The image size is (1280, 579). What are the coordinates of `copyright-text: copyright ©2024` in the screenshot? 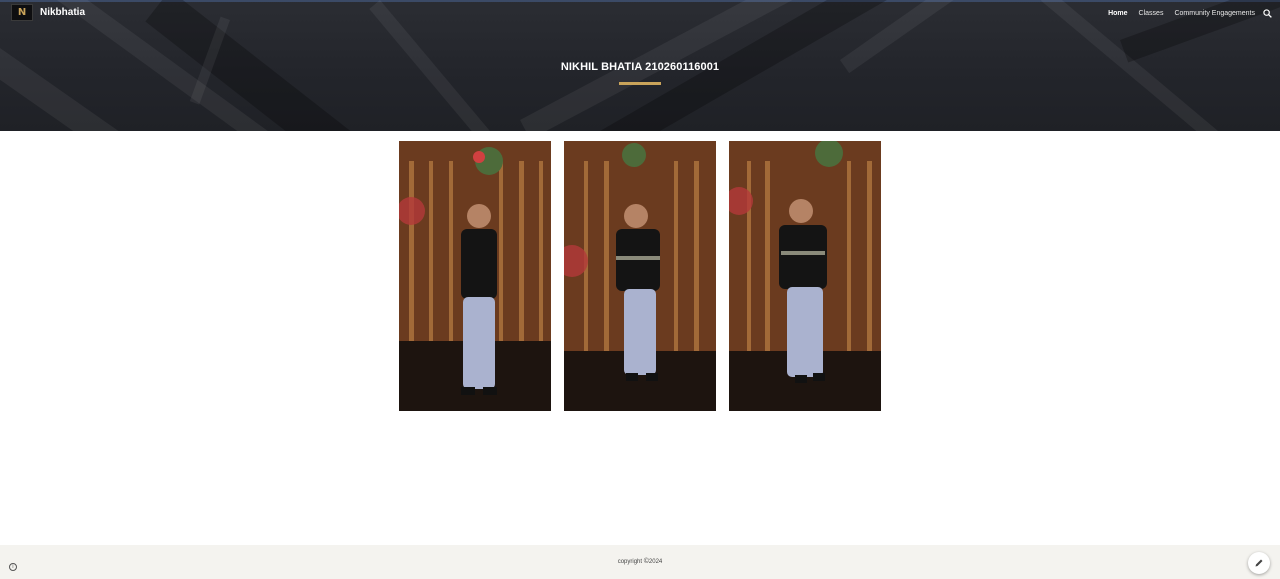 It's located at (640, 561).